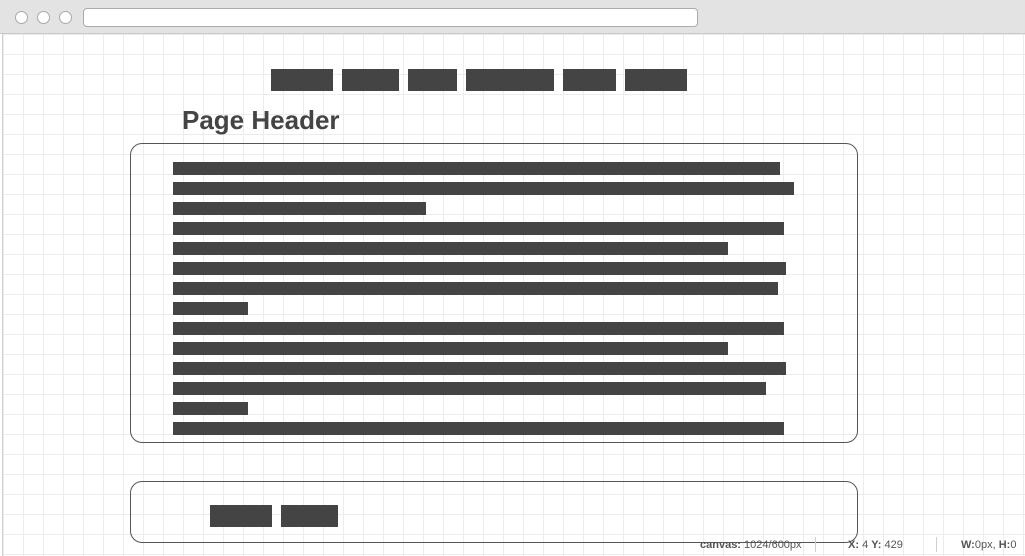  I want to click on status-canvas-label: canvas:, so click(720, 545).